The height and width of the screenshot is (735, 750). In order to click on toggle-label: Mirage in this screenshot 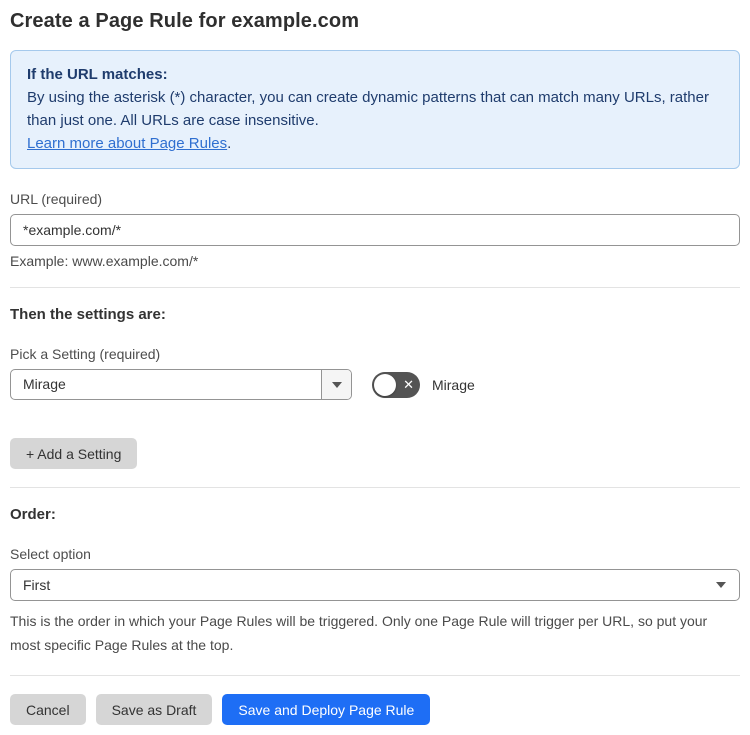, I will do `click(453, 384)`.